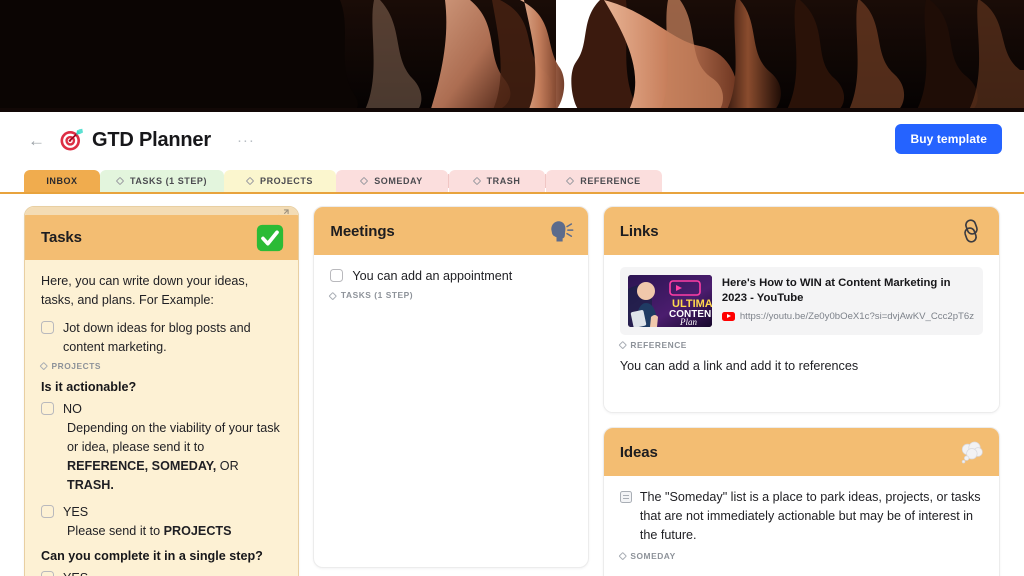 This screenshot has width=1024, height=576. What do you see at coordinates (451, 231) in the screenshot?
I see `card-meetings-header: Meetings` at bounding box center [451, 231].